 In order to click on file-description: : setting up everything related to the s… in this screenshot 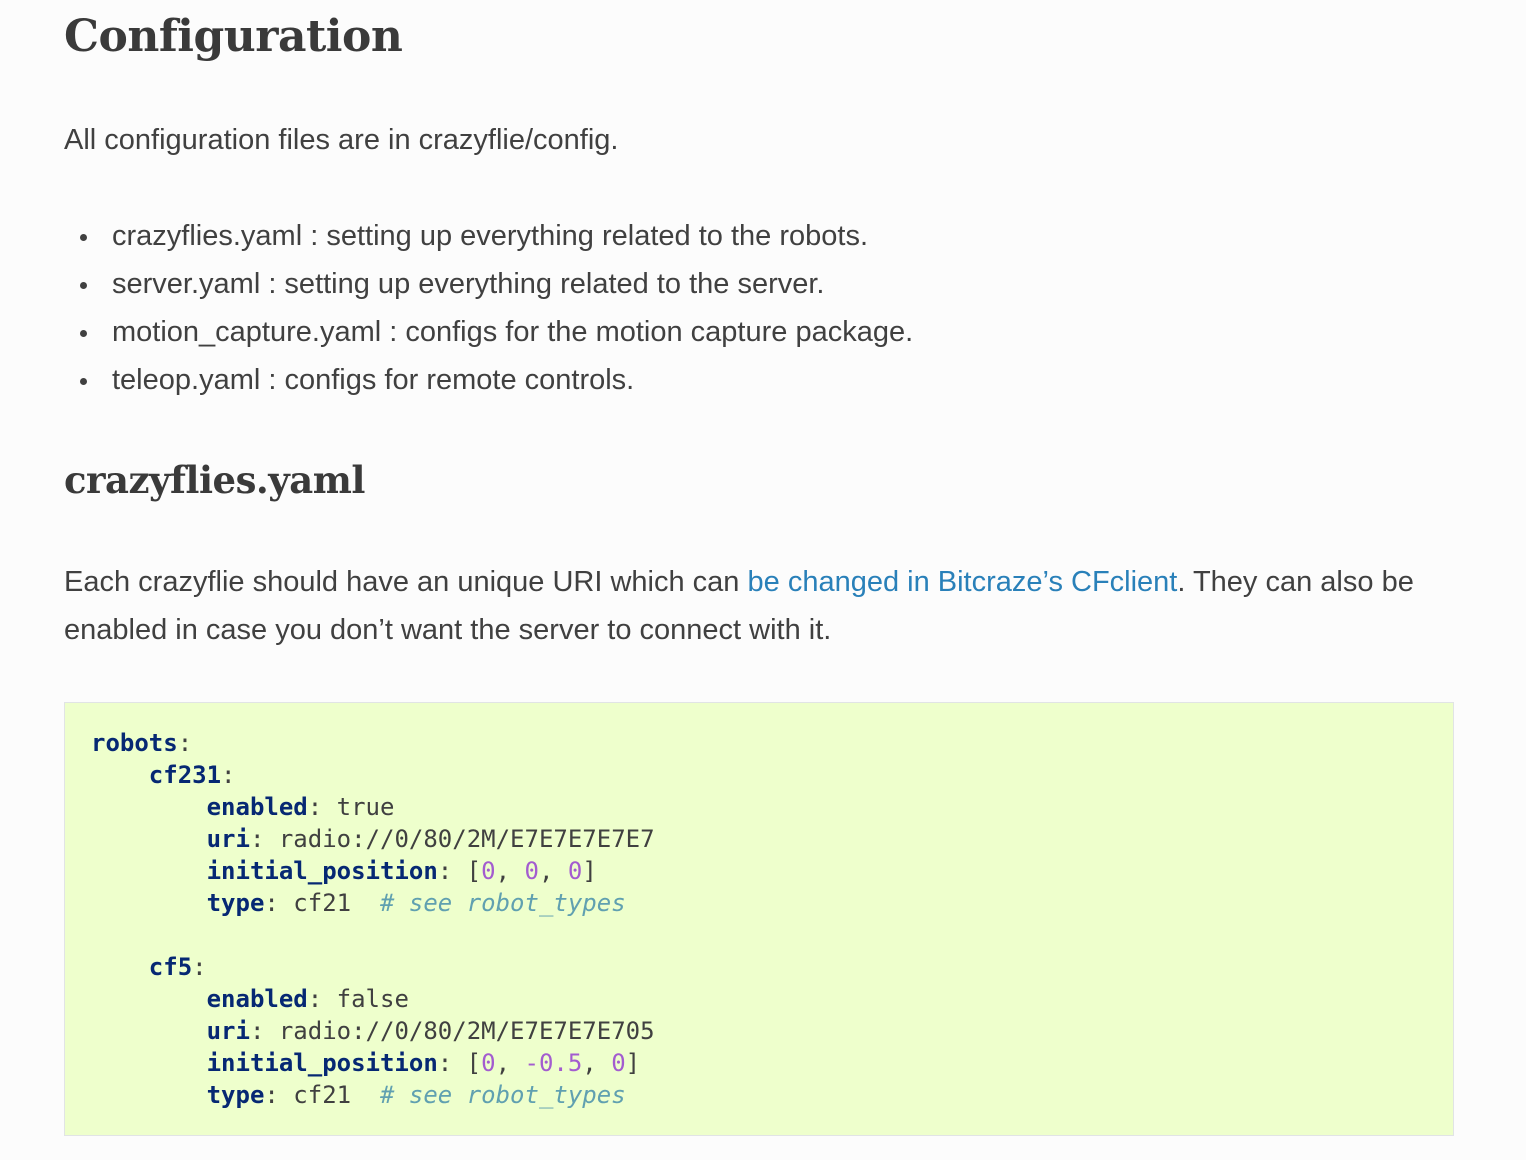, I will do `click(542, 284)`.